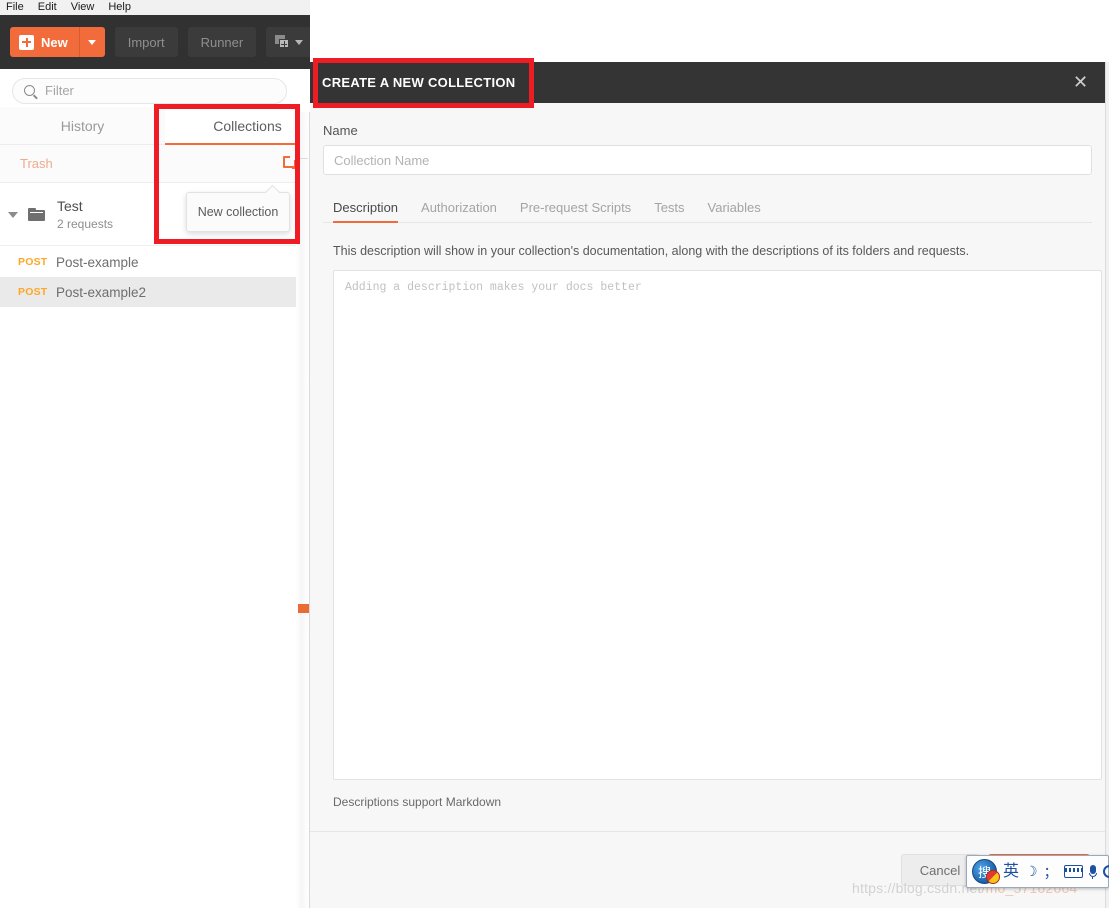 The image size is (1109, 908). I want to click on modal-scrollbar, so click(1107, 485).